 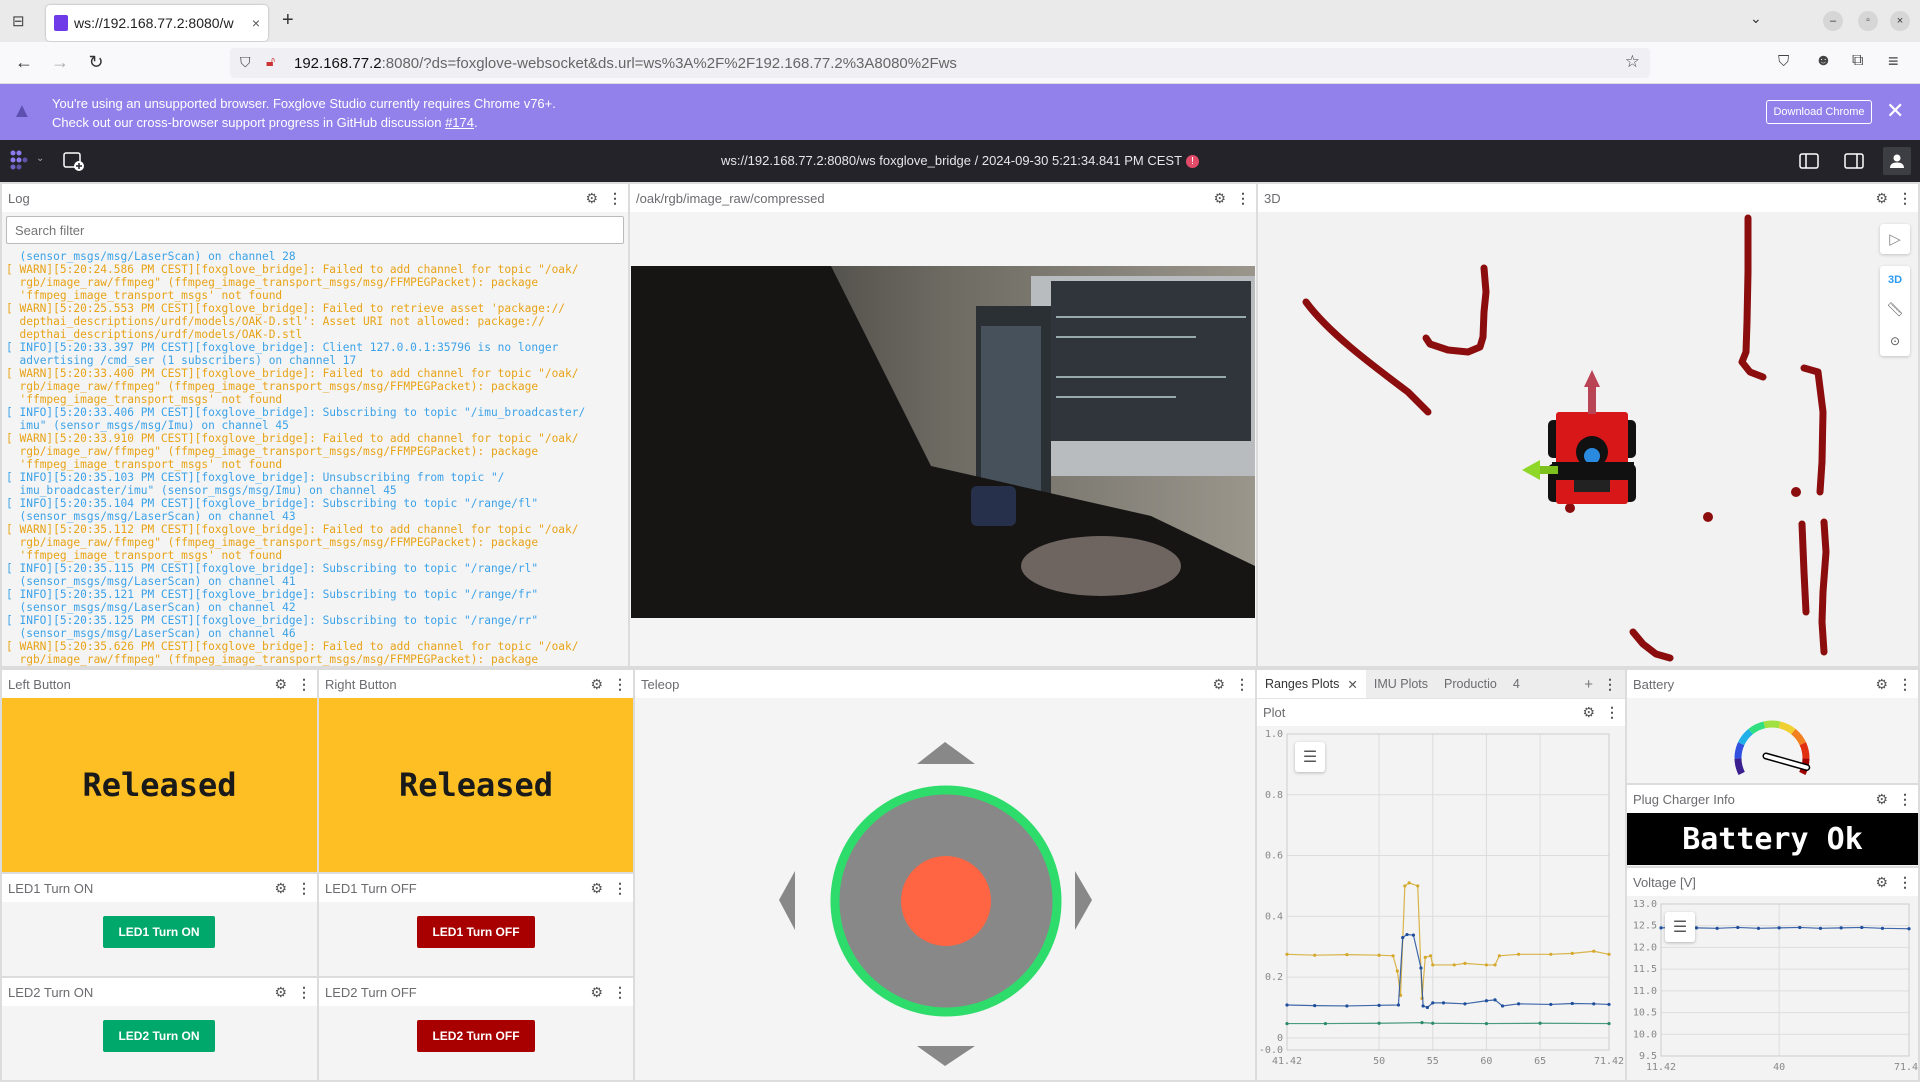 I want to click on battery-panel: Battery ⚙ ⋮, so click(x=1772, y=727).